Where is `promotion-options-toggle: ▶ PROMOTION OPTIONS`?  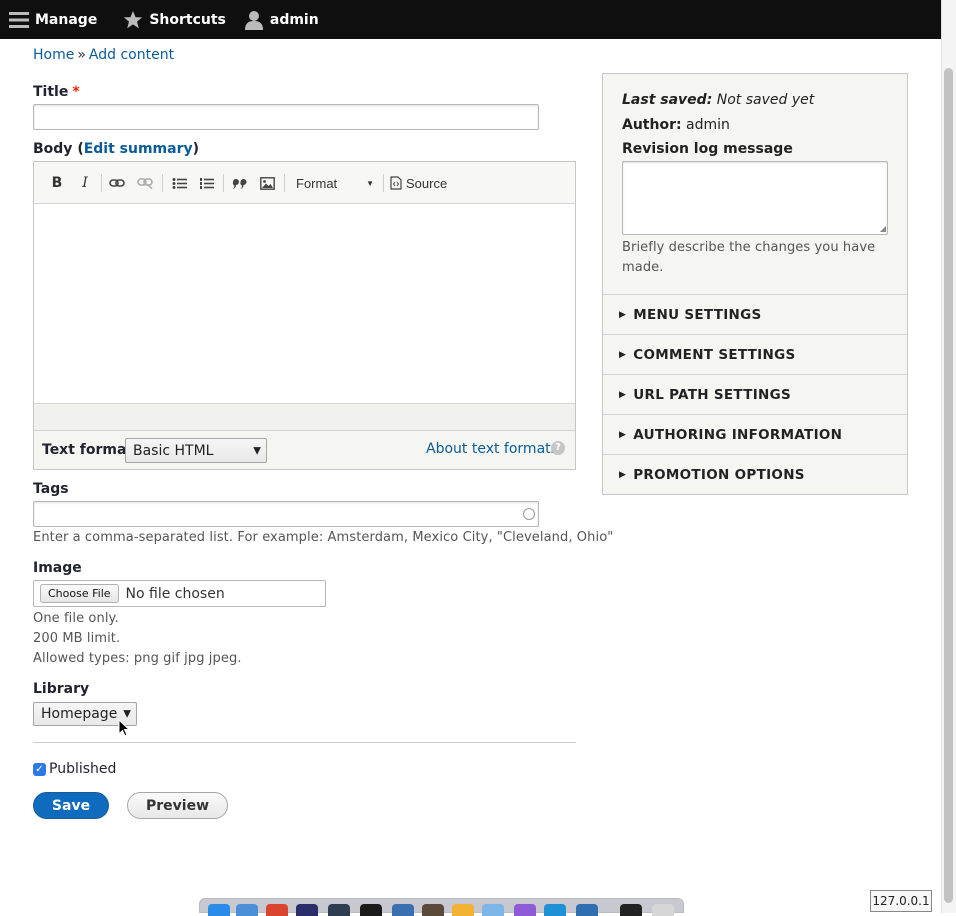 promotion-options-toggle: ▶ PROMOTION OPTIONS is located at coordinates (755, 474).